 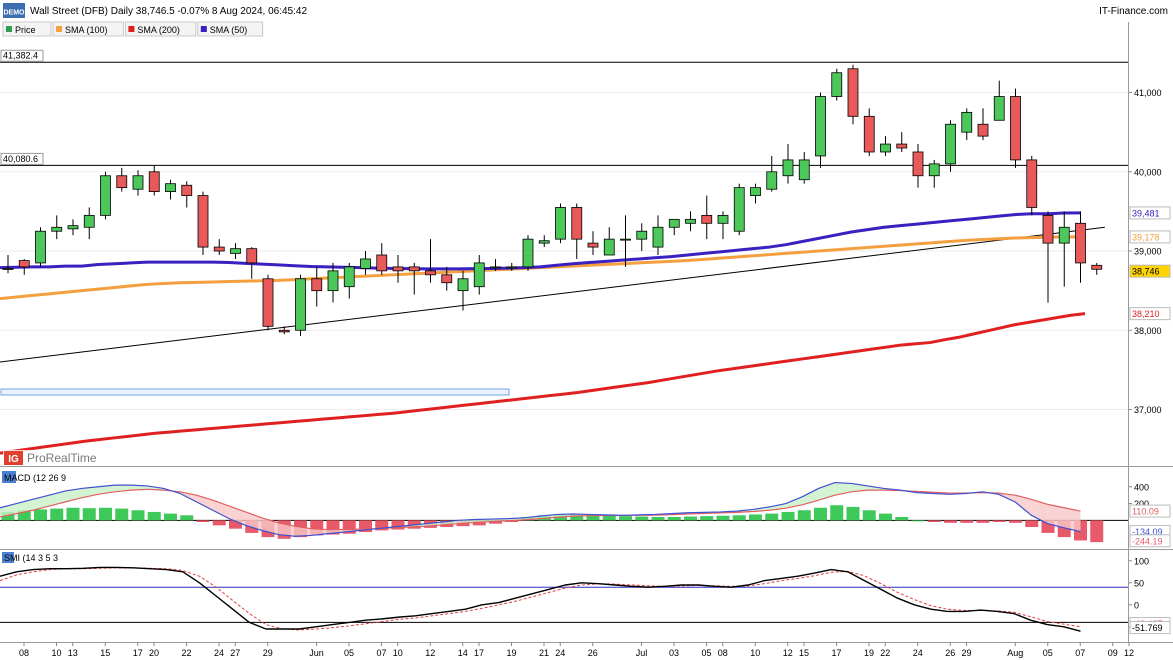 What do you see at coordinates (642, 653) in the screenshot?
I see `x-tick-label: Jul` at bounding box center [642, 653].